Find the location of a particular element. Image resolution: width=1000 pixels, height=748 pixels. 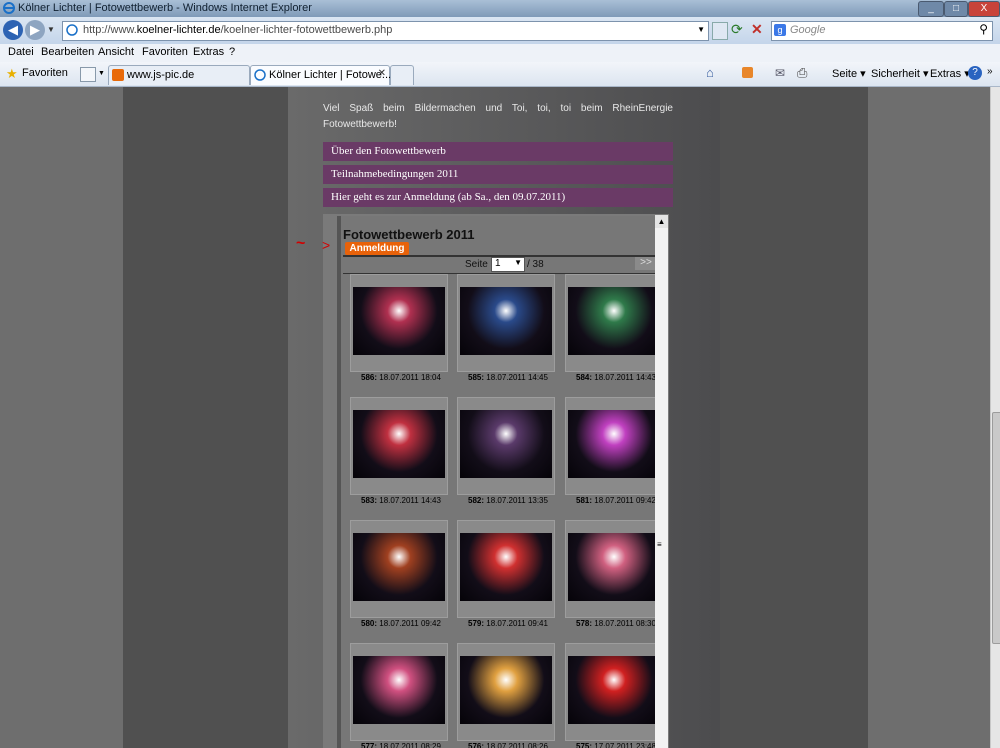

tab-koelner-lichter: Kölner Lichter | Fotowe... ✕ is located at coordinates (321, 75).